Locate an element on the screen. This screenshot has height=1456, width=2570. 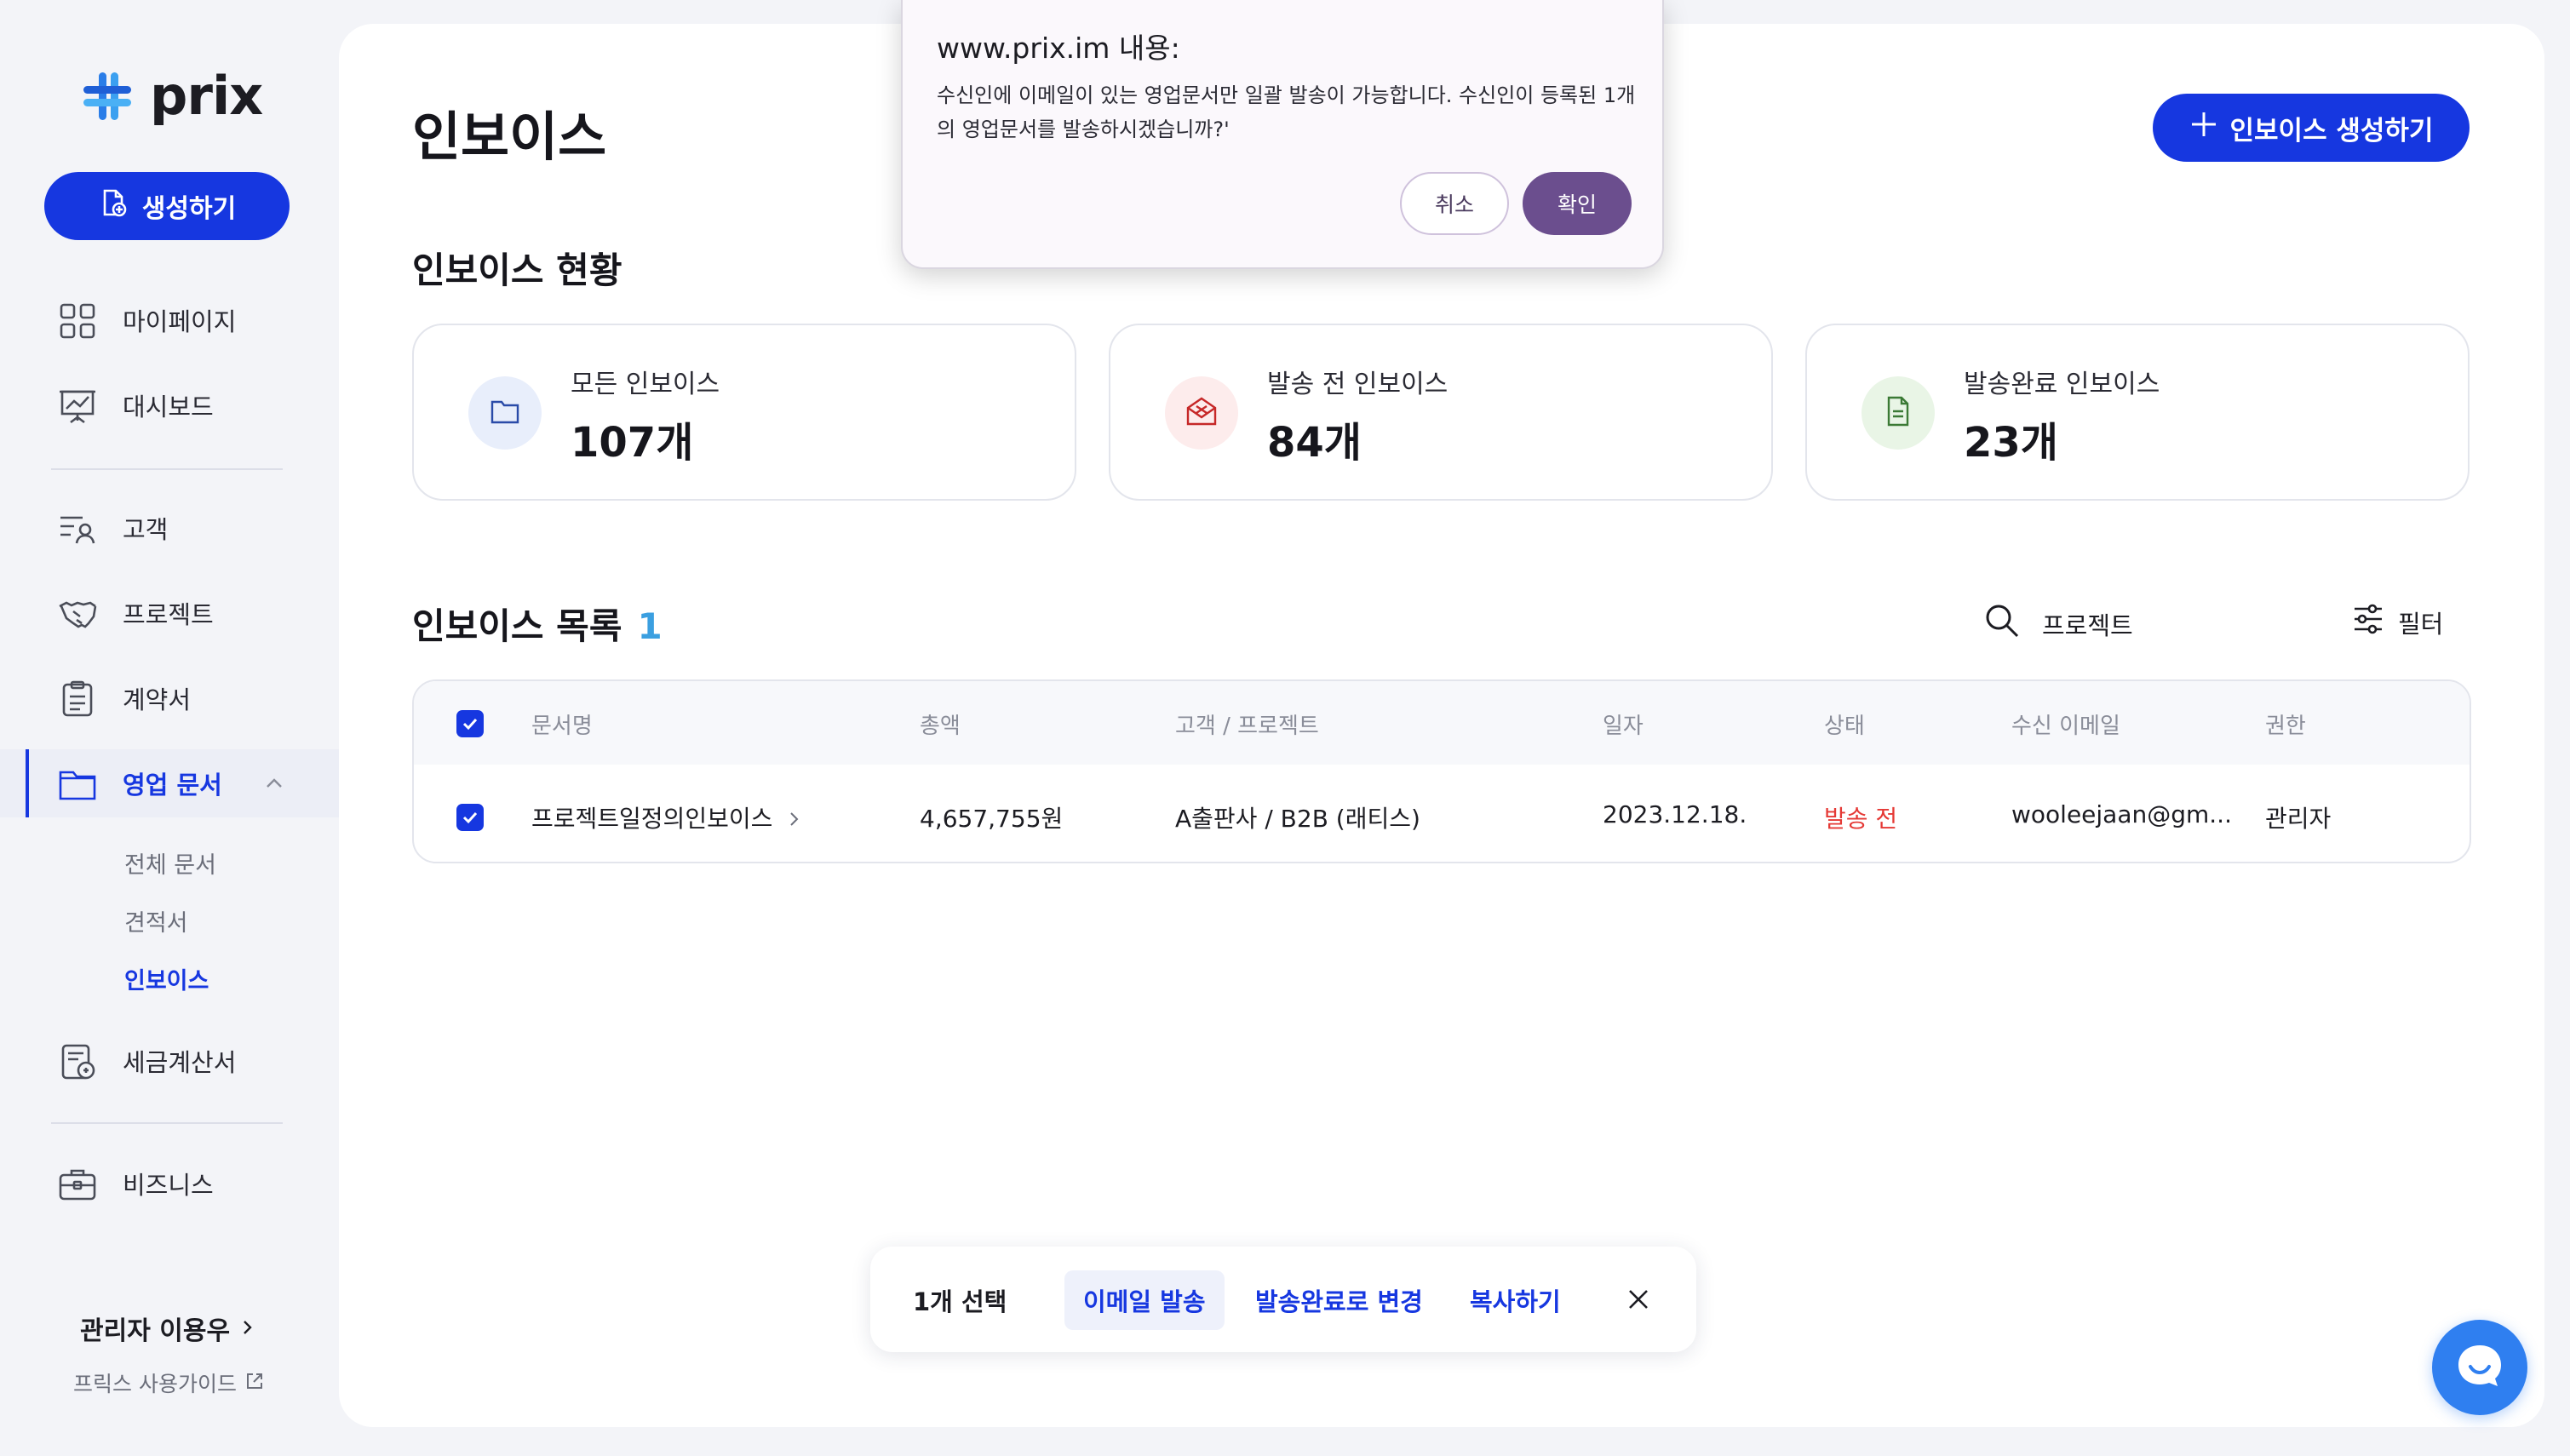
sidebar-subitem-all-documents: 전체 문서 is located at coordinates (170, 863).